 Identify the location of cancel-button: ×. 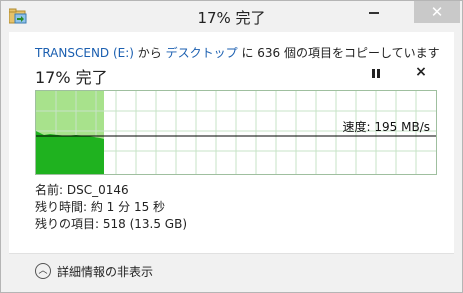
(421, 72).